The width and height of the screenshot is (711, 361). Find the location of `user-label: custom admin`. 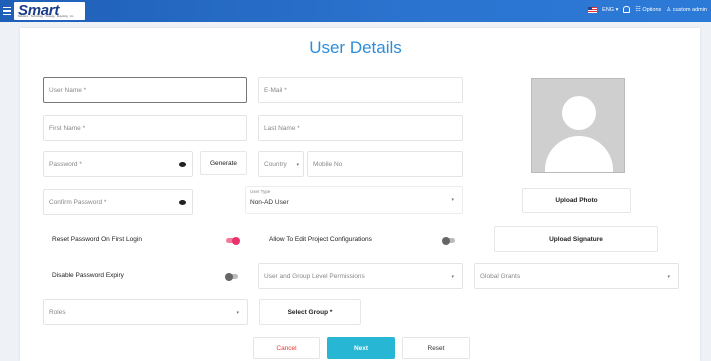

user-label: custom admin is located at coordinates (689, 9).